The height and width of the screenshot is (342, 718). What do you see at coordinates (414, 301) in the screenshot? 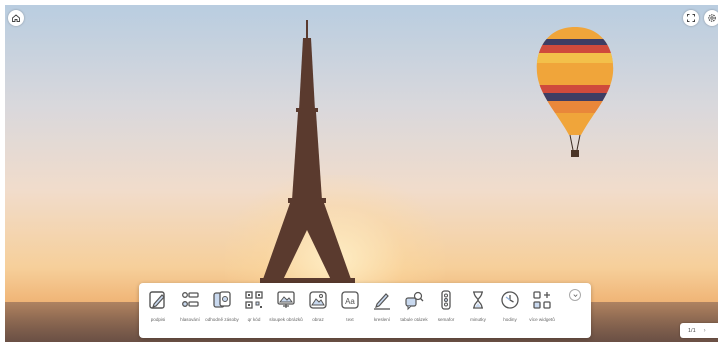
I see `question-board-icon` at bounding box center [414, 301].